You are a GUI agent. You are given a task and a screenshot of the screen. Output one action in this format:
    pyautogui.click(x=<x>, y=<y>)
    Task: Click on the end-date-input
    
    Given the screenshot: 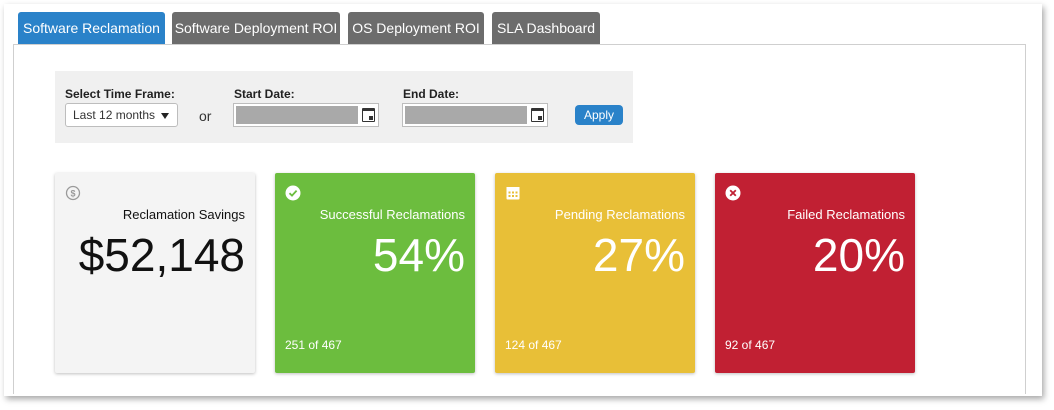 What is the action you would take?
    pyautogui.click(x=466, y=115)
    